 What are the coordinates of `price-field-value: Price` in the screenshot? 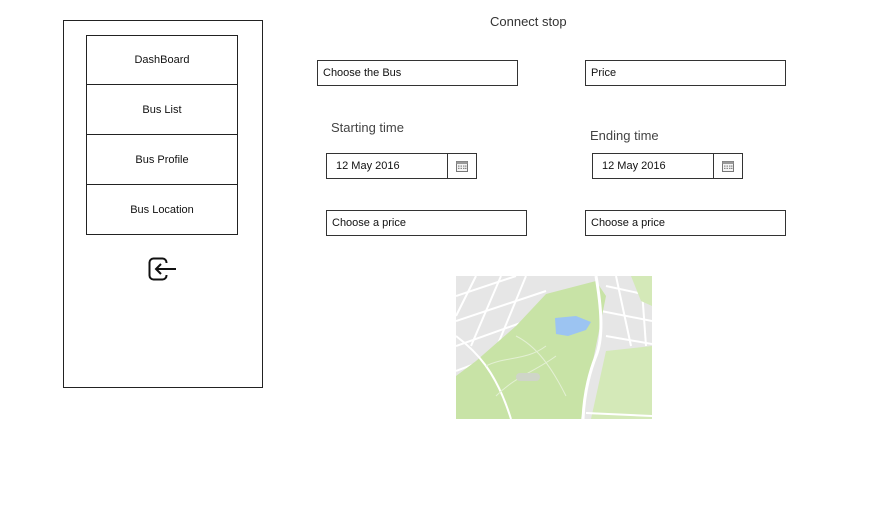 It's located at (604, 73).